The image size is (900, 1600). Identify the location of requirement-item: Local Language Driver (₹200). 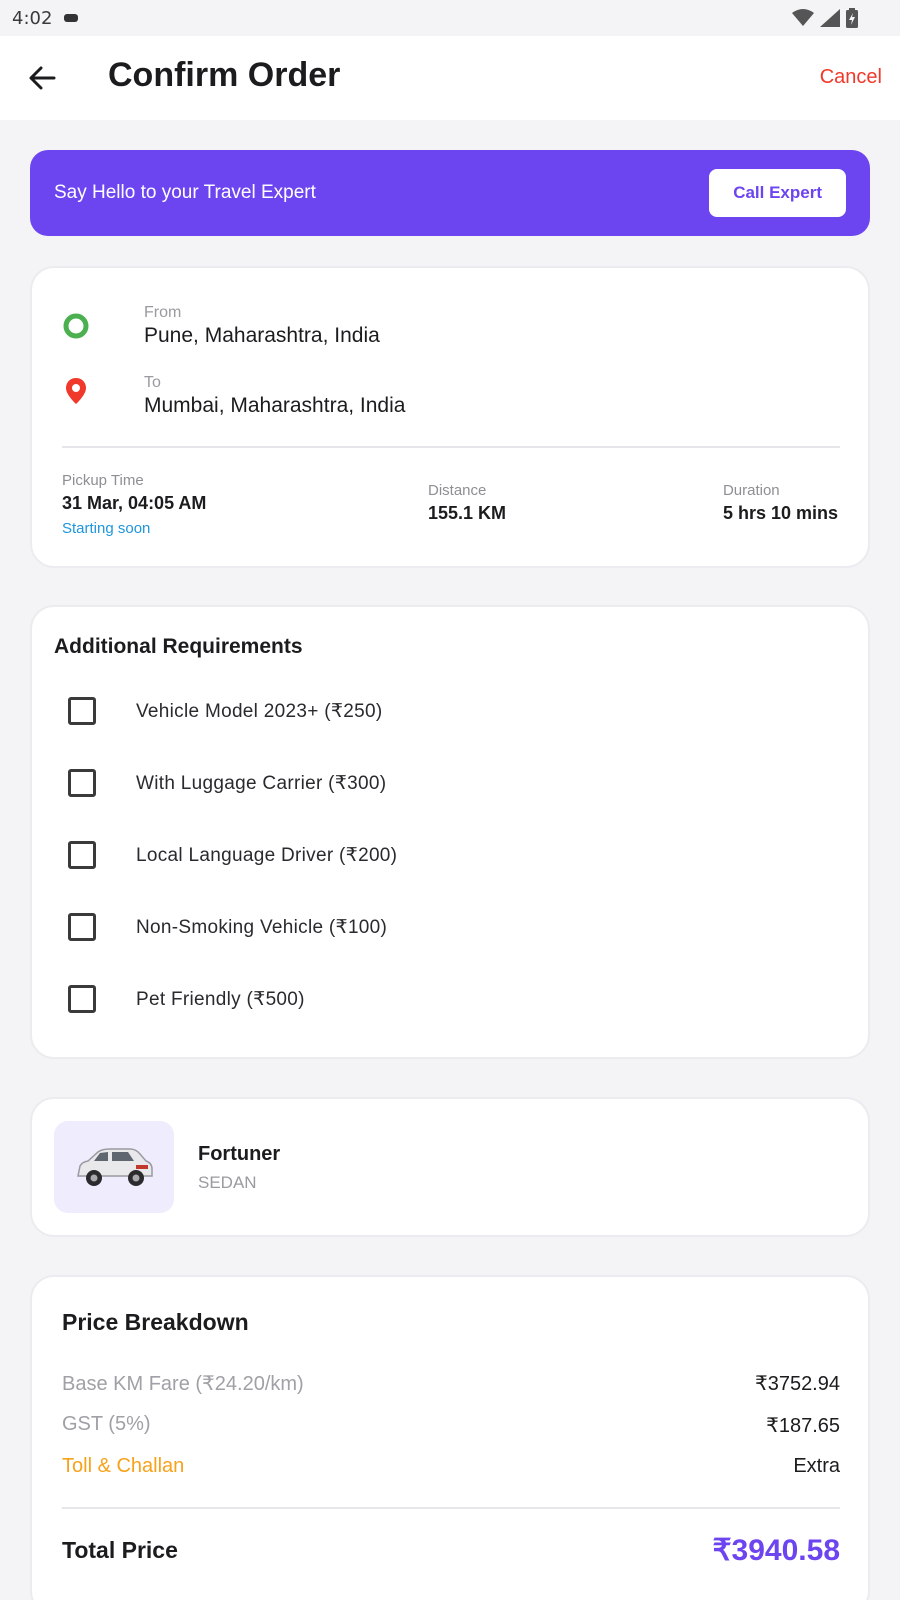
(232, 855).